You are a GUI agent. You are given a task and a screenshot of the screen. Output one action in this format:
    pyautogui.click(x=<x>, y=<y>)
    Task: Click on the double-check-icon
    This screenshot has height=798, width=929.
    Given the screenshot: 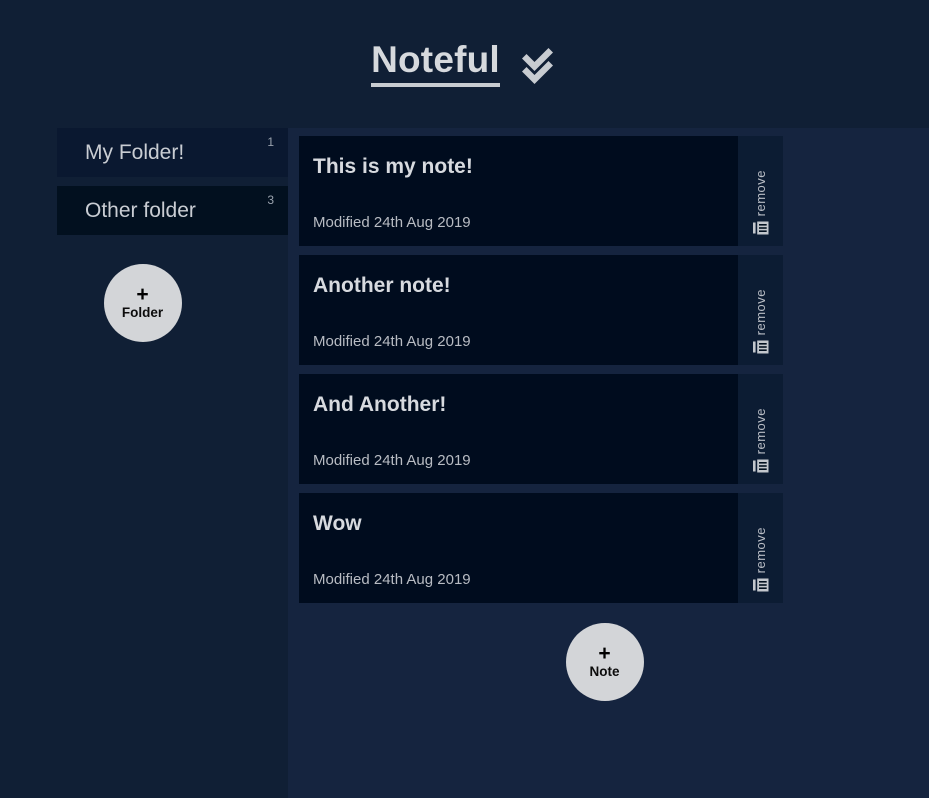 What is the action you would take?
    pyautogui.click(x=536, y=64)
    